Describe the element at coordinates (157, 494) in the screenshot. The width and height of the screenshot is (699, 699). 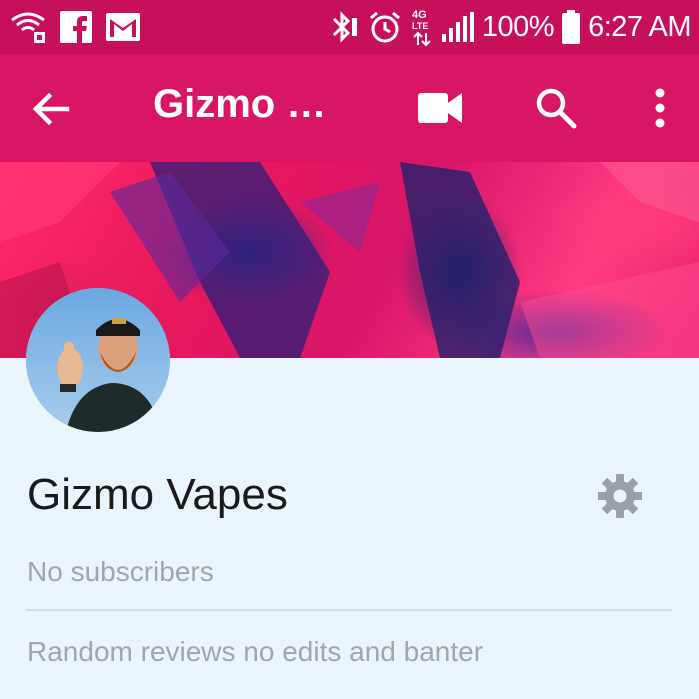
I see `channel-name: Gizmo Vapes` at that location.